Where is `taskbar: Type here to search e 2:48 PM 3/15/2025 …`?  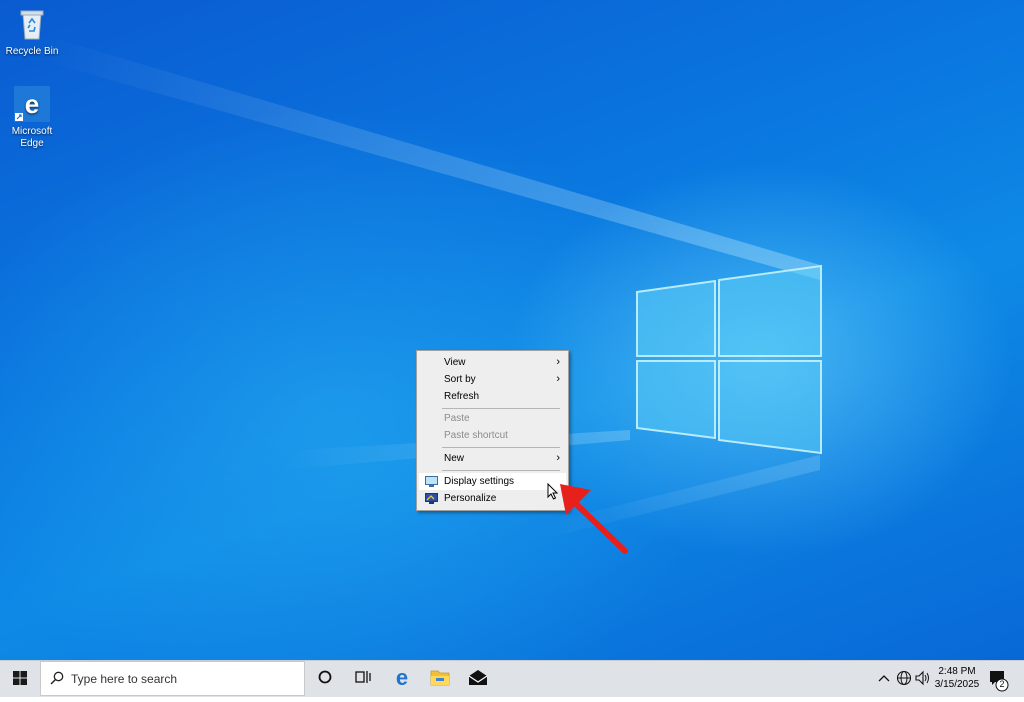
taskbar: Type here to search e 2:48 PM 3/15/2025 … is located at coordinates (512, 678).